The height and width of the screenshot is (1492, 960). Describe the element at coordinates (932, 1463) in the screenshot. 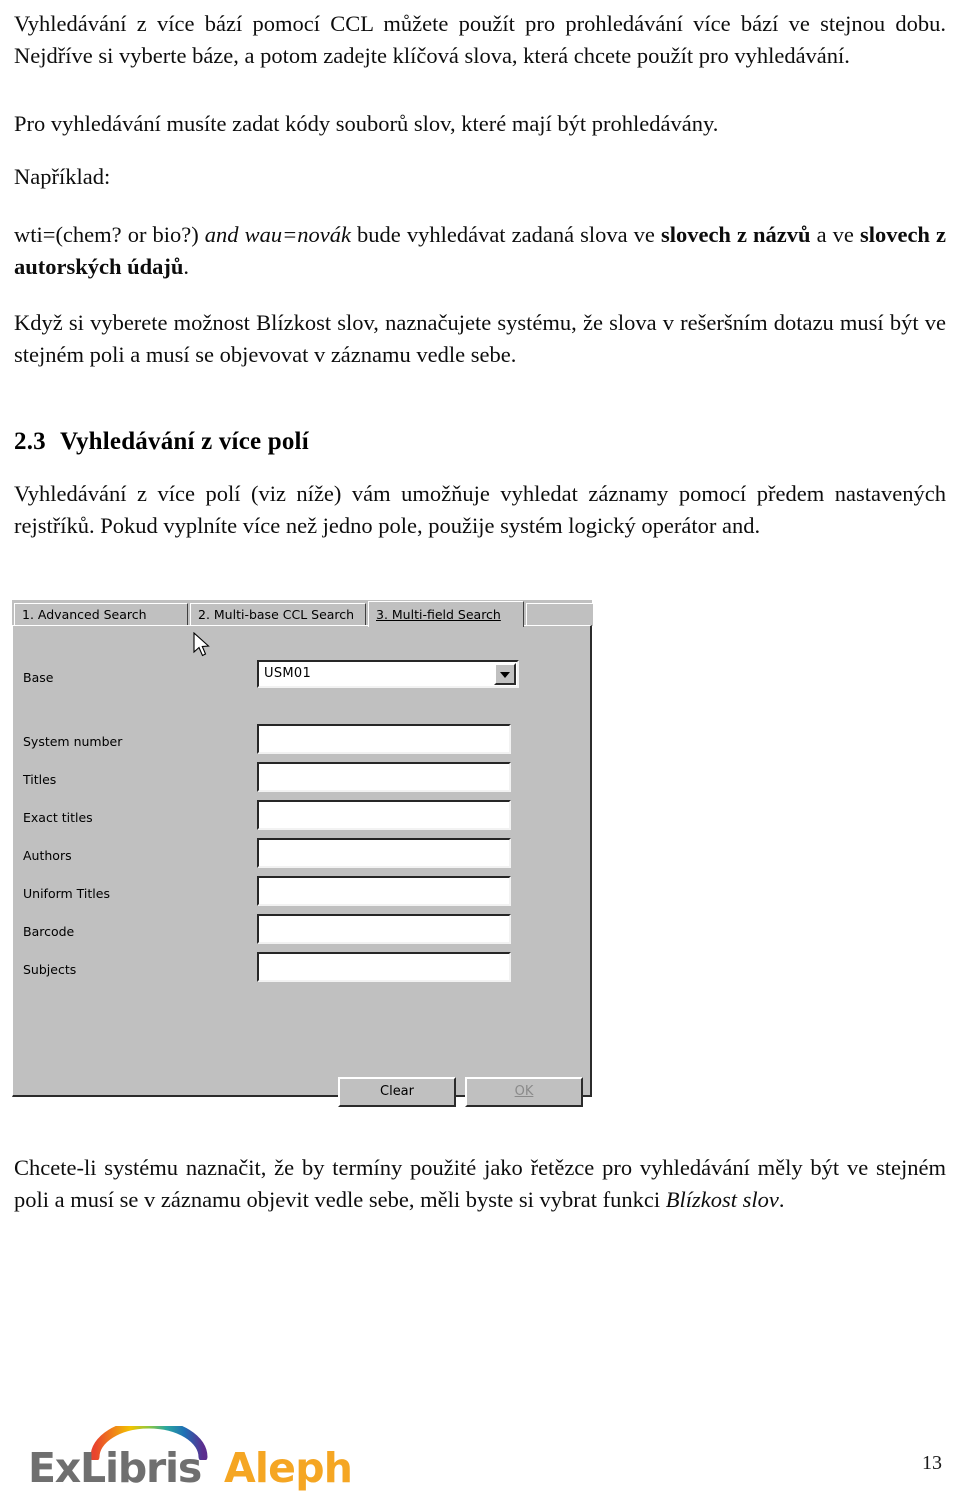

I see `page-number: 13` at that location.